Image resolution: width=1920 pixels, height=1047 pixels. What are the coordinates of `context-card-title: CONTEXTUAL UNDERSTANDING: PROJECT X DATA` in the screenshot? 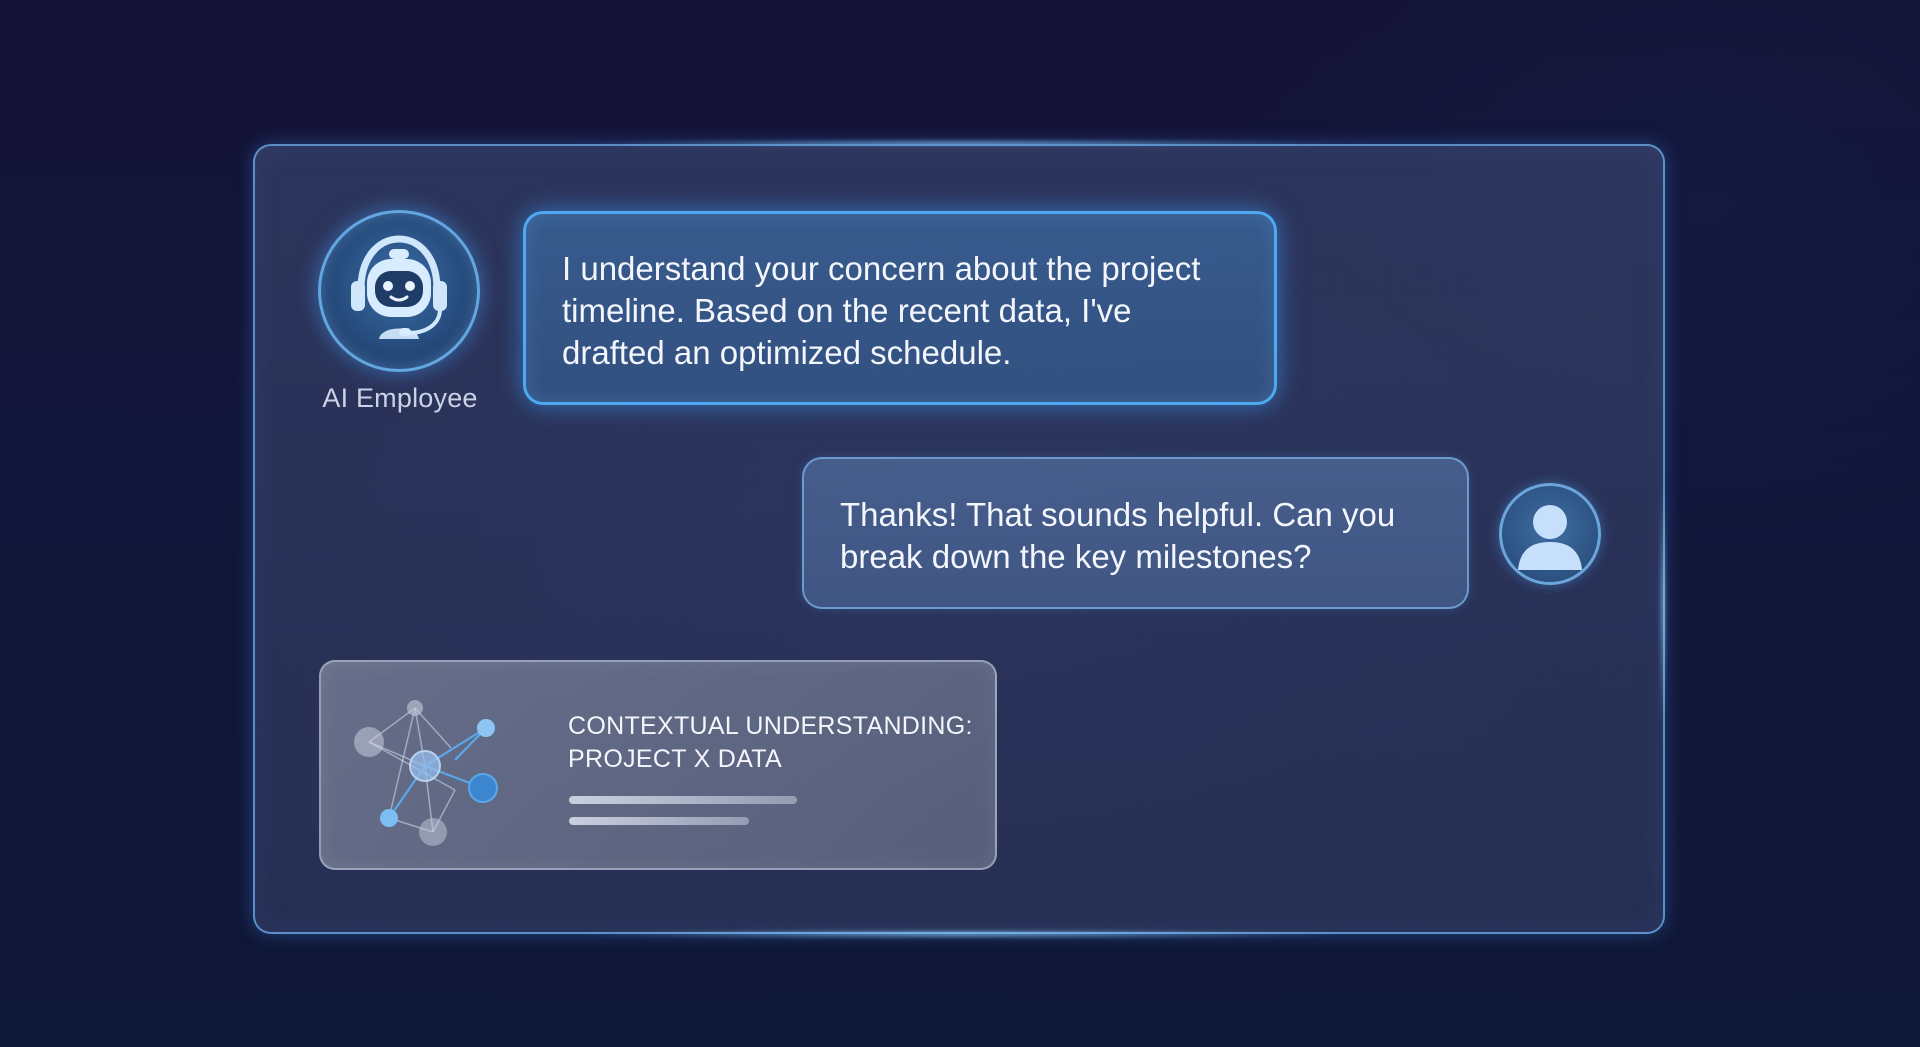 It's located at (770, 742).